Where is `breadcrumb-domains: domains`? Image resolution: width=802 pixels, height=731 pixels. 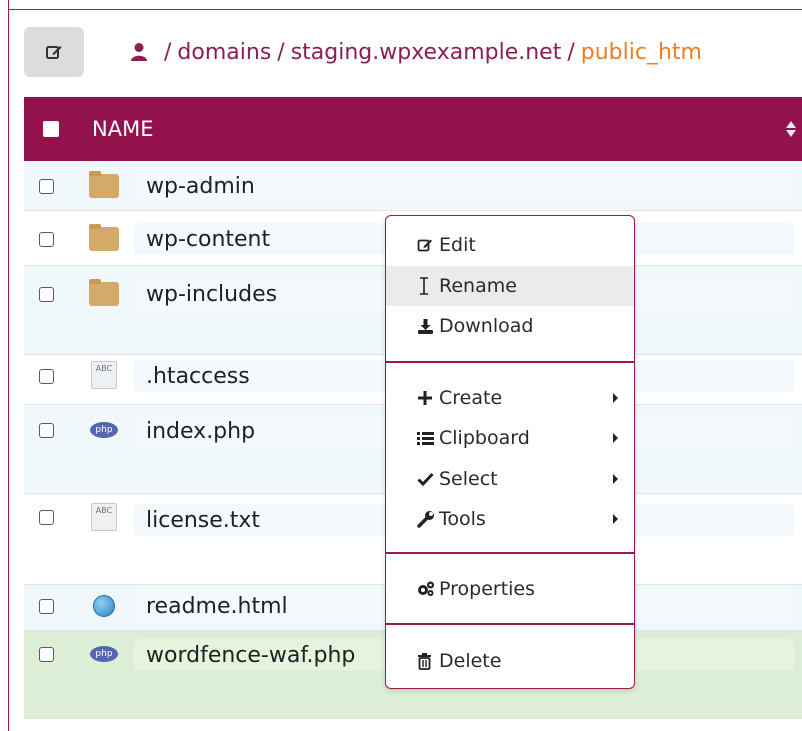
breadcrumb-domains: domains is located at coordinates (224, 52).